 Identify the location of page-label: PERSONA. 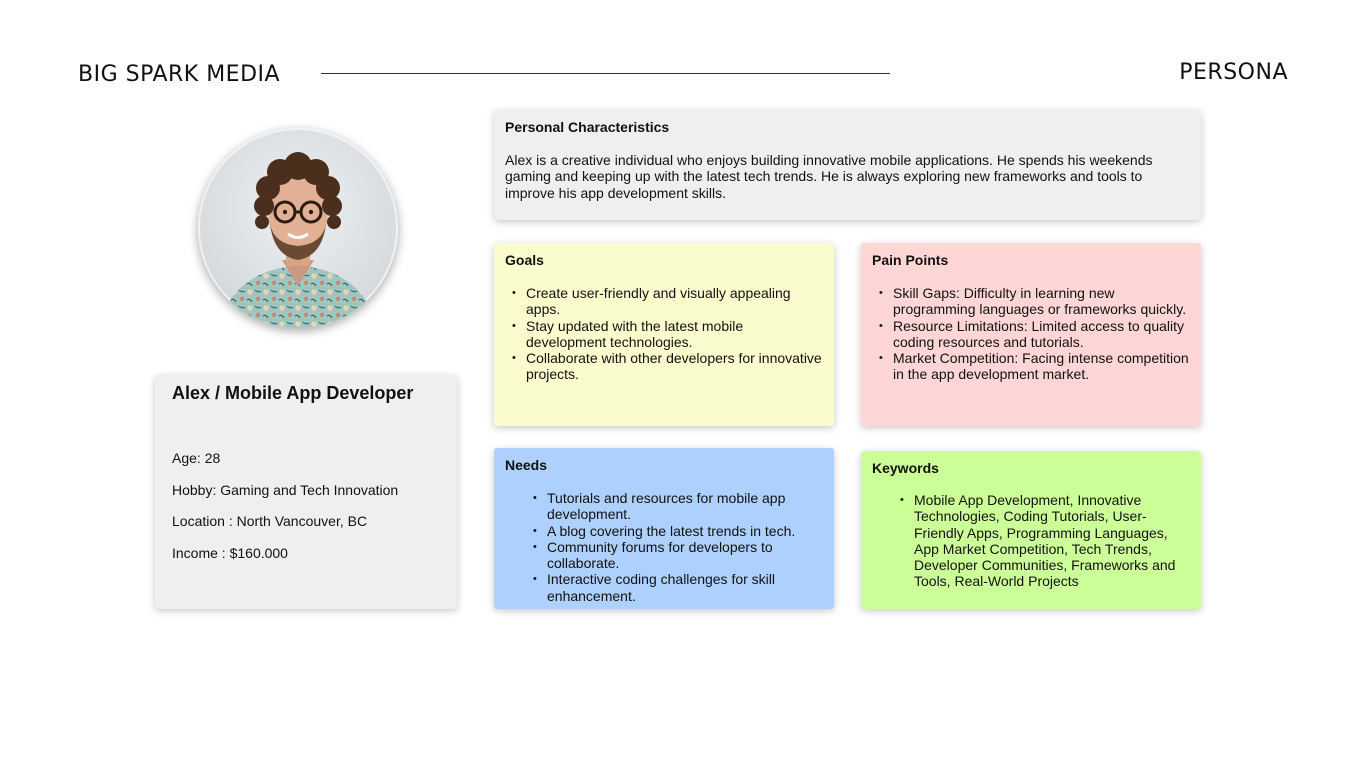
(1233, 72).